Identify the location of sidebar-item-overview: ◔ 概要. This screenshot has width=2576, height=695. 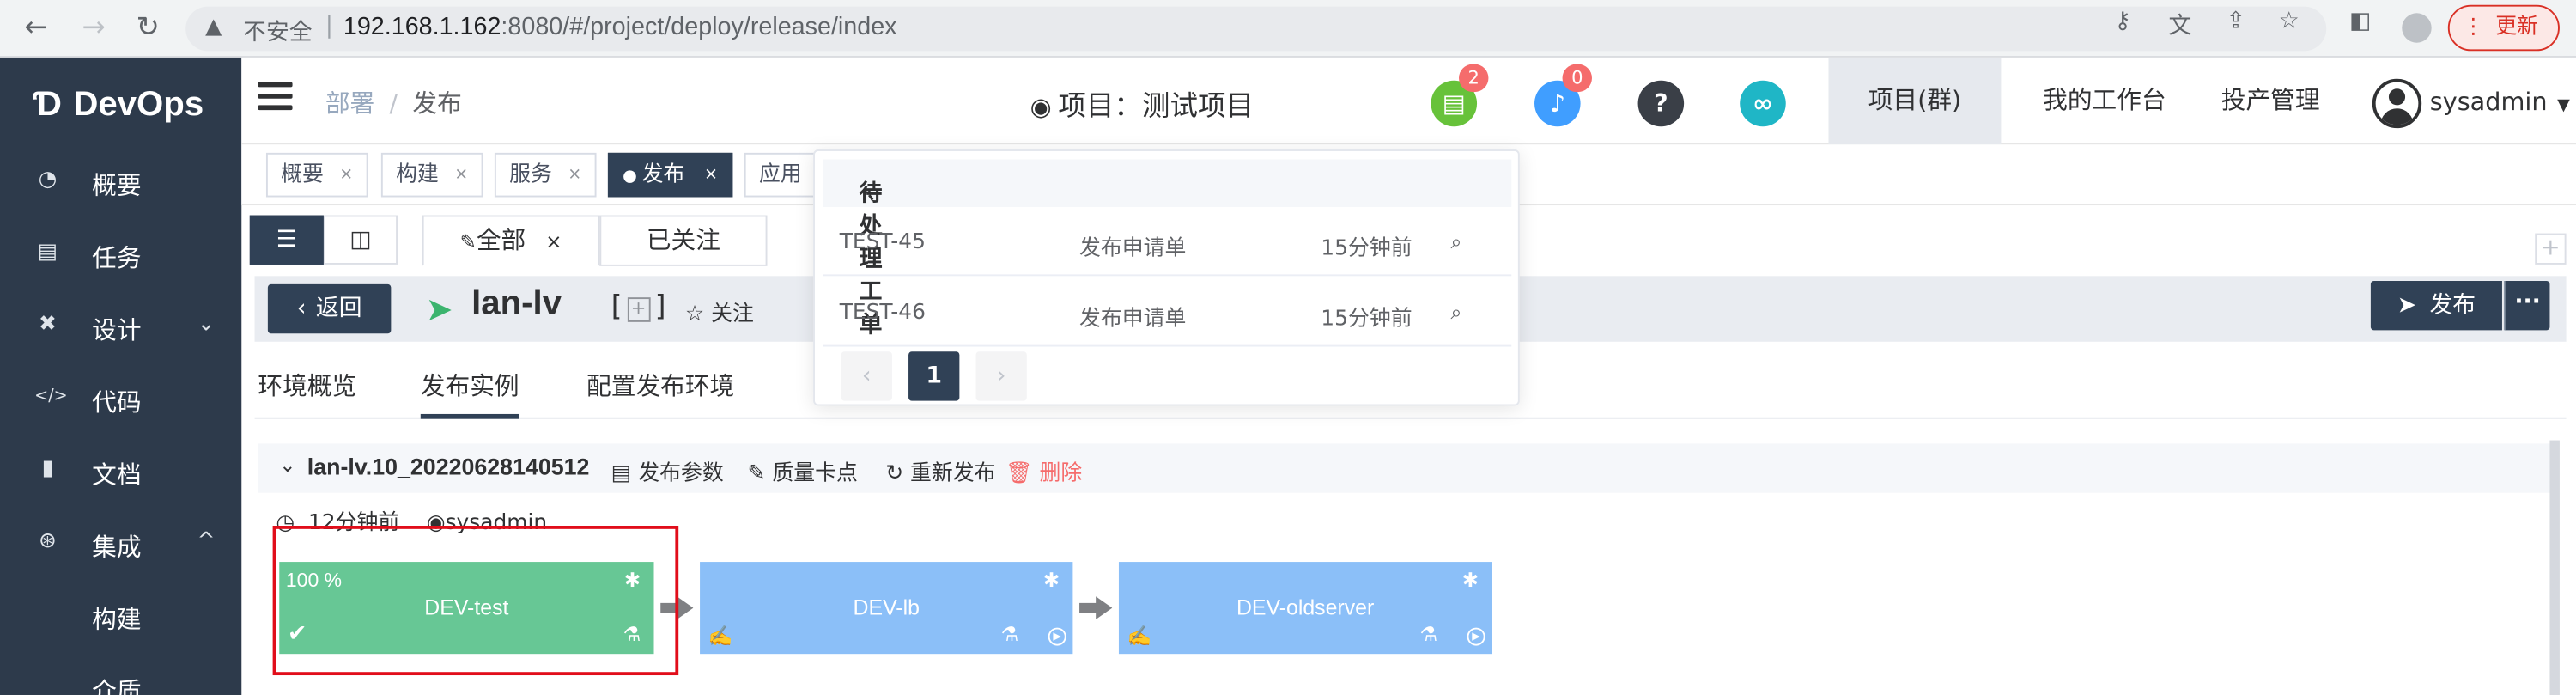
(121, 184).